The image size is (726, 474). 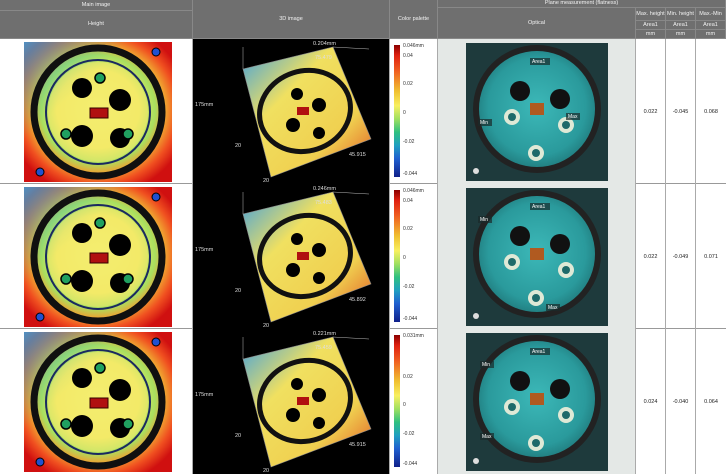 I want to click on max-min-value: 0.064, so click(x=711, y=401).